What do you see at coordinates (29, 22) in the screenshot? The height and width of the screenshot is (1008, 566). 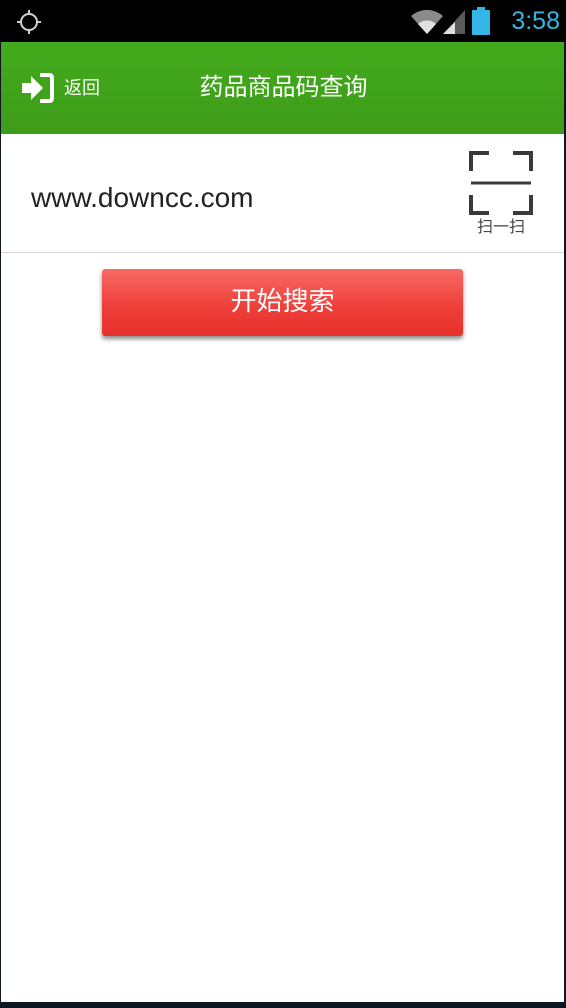 I see `gps-icon` at bounding box center [29, 22].